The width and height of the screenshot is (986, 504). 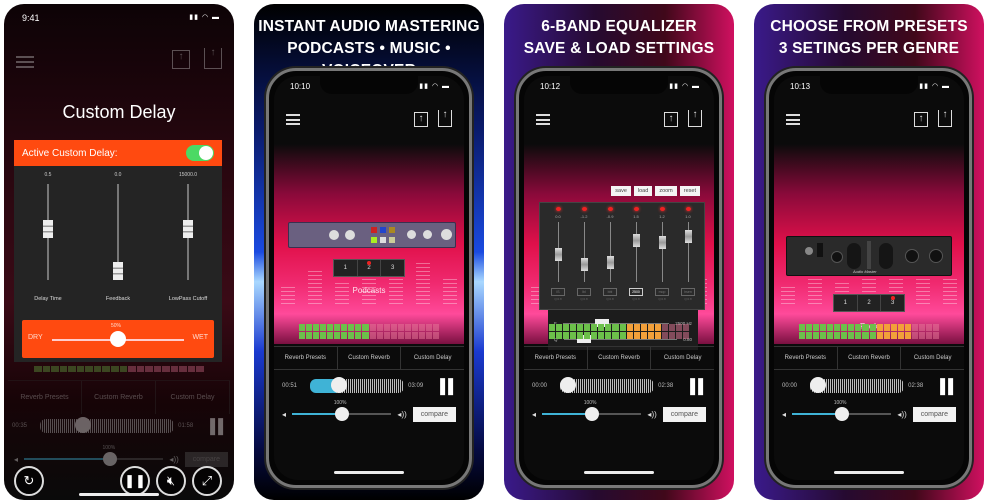 What do you see at coordinates (29, 481) in the screenshot?
I see `reset-icon: ↻` at bounding box center [29, 481].